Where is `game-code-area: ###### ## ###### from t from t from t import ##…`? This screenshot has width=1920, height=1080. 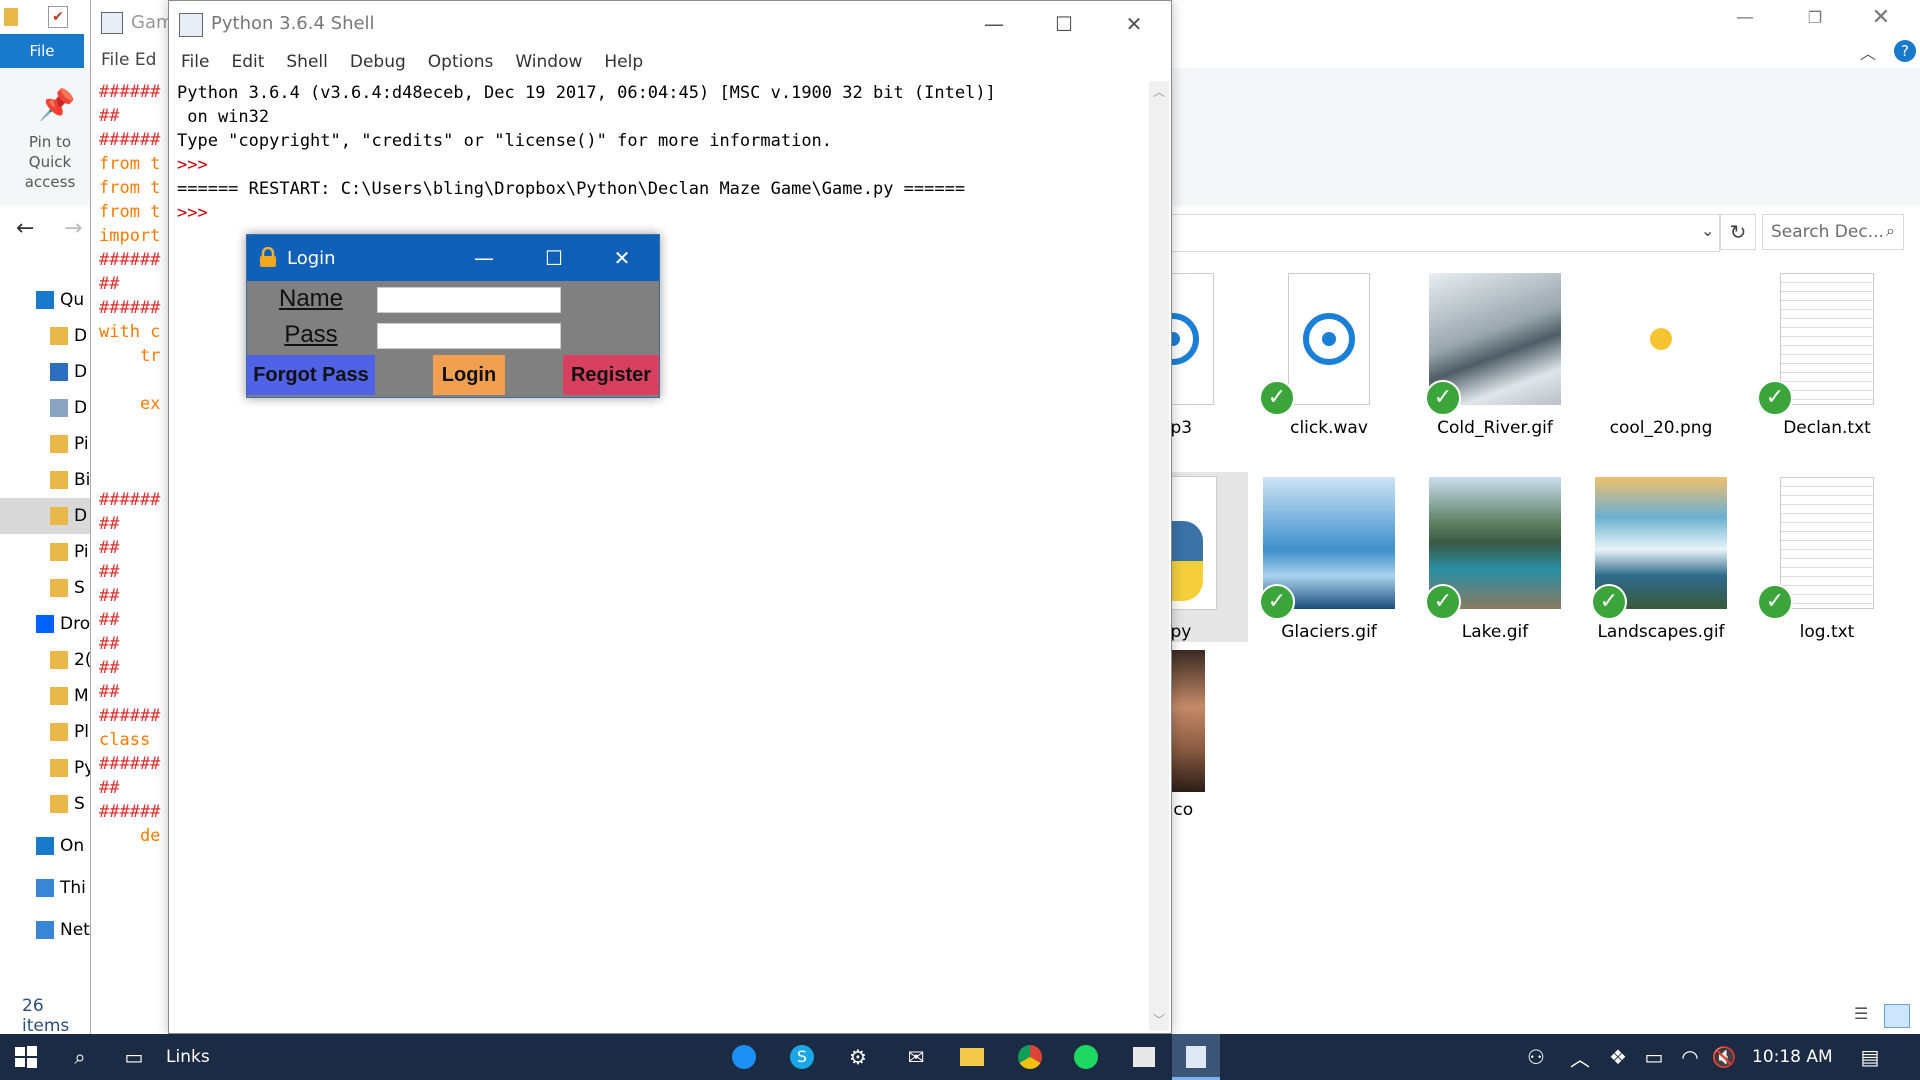
game-code-area: ###### ## ###### from t from t from t import ##… is located at coordinates (129, 464).